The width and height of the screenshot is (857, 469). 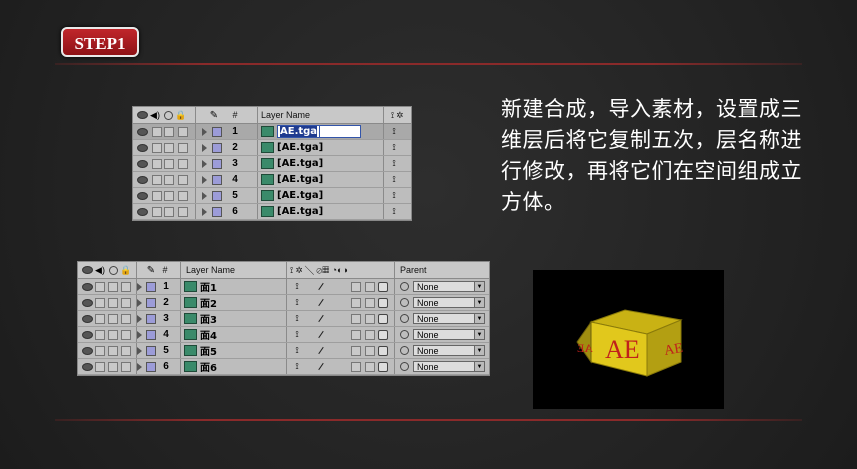 What do you see at coordinates (272, 132) in the screenshot?
I see `table-row: 1 AE.tga ⟟` at bounding box center [272, 132].